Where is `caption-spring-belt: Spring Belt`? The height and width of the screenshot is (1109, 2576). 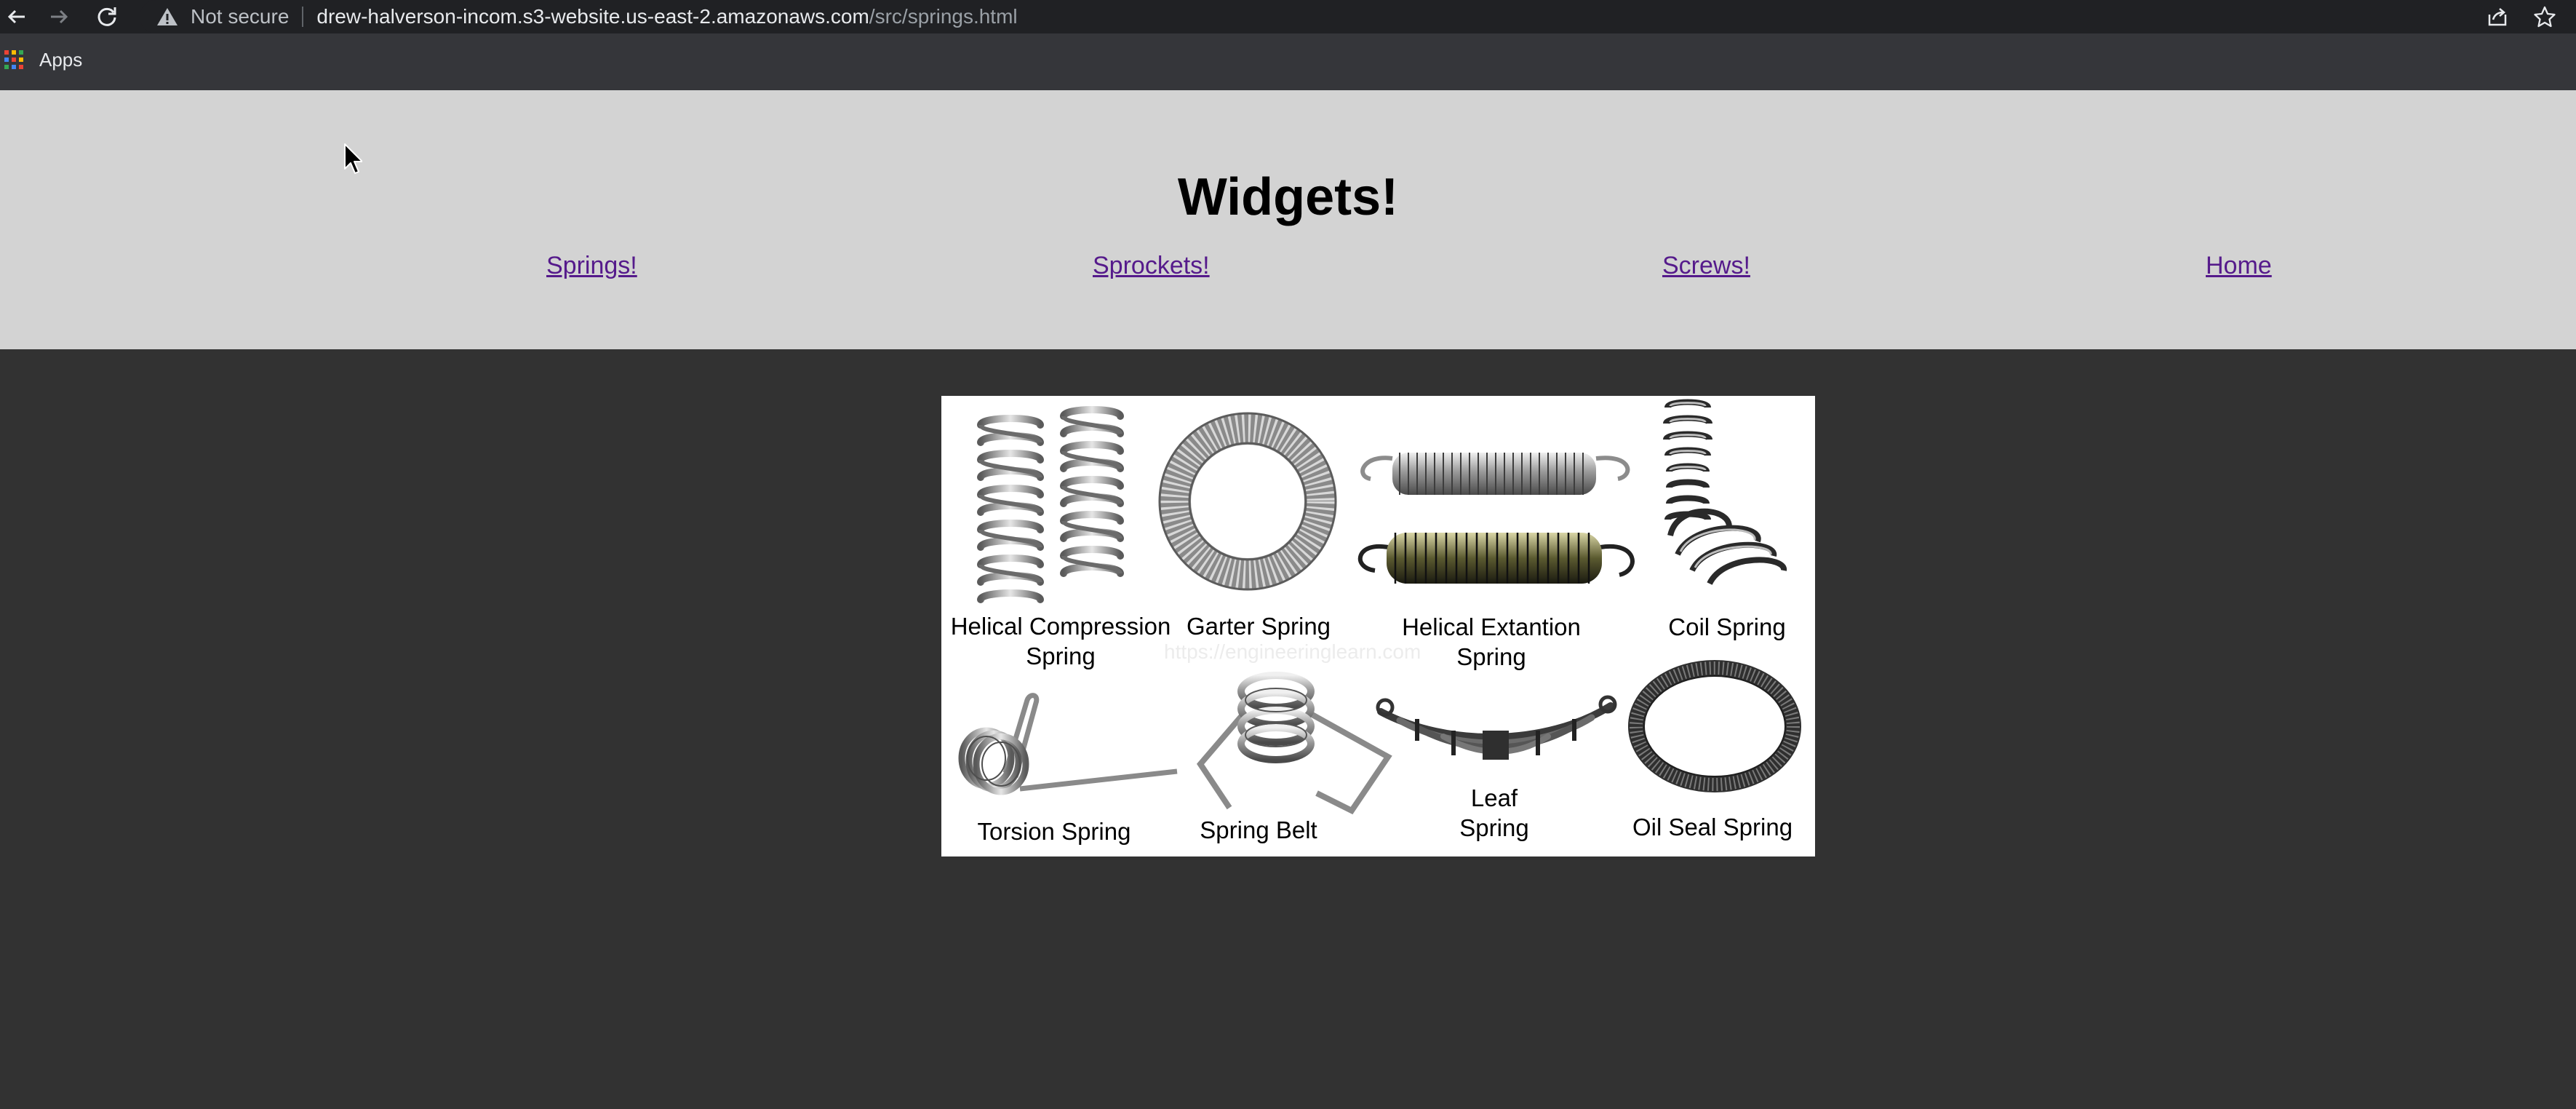
caption-spring-belt: Spring Belt is located at coordinates (1258, 829).